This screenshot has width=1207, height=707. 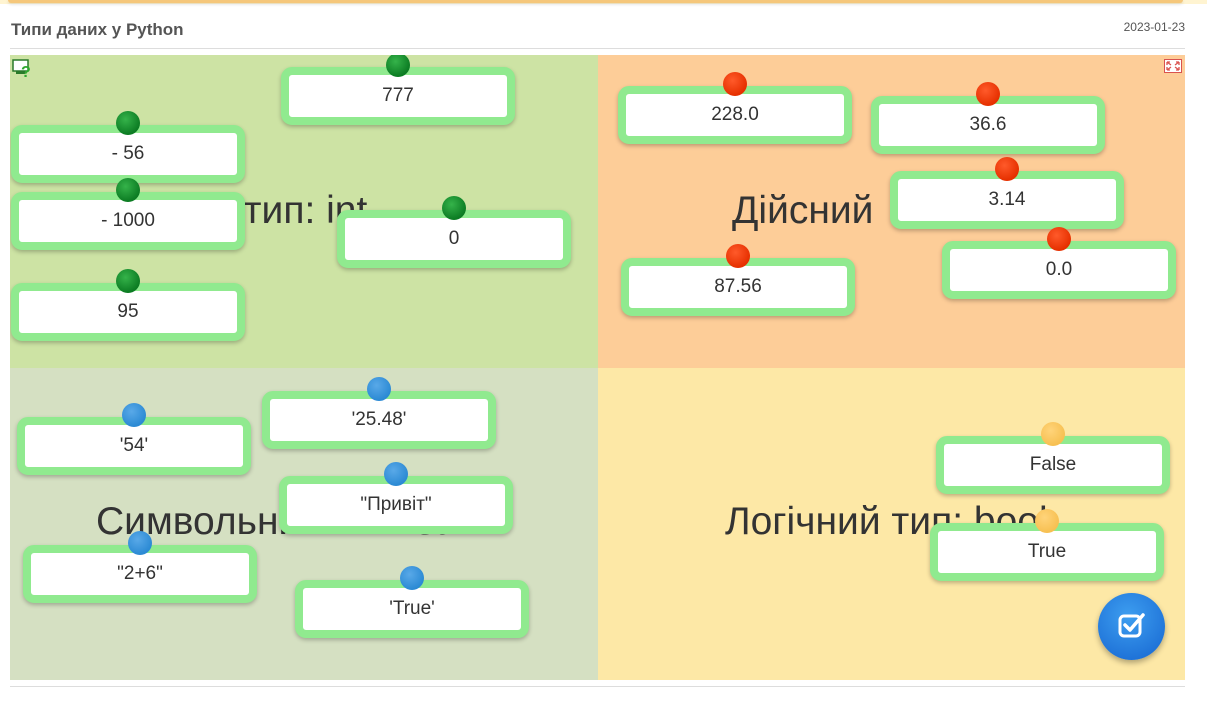 I want to click on card-label: '25.48', so click(x=379, y=419).